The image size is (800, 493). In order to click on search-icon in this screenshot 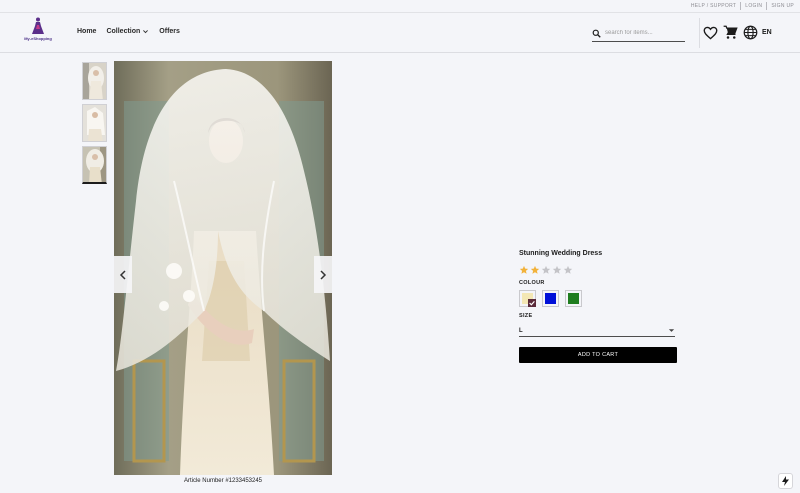, I will do `click(596, 33)`.